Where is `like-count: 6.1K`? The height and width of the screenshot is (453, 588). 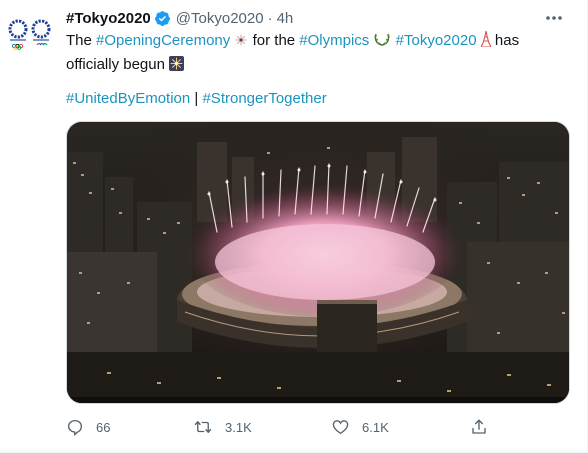
like-count: 6.1K is located at coordinates (375, 427).